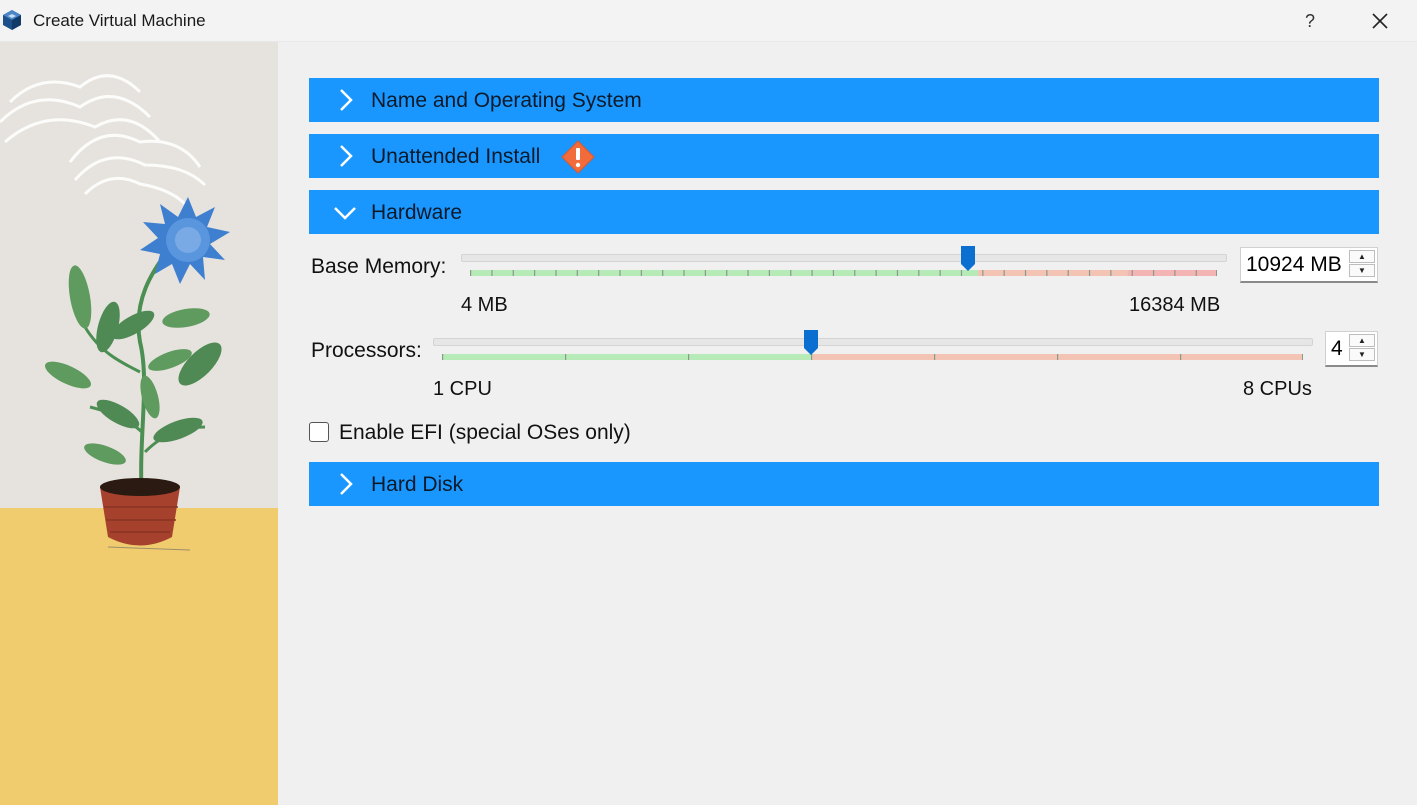 The width and height of the screenshot is (1417, 805). I want to click on section-unattended-install: Unattended Install, so click(844, 156).